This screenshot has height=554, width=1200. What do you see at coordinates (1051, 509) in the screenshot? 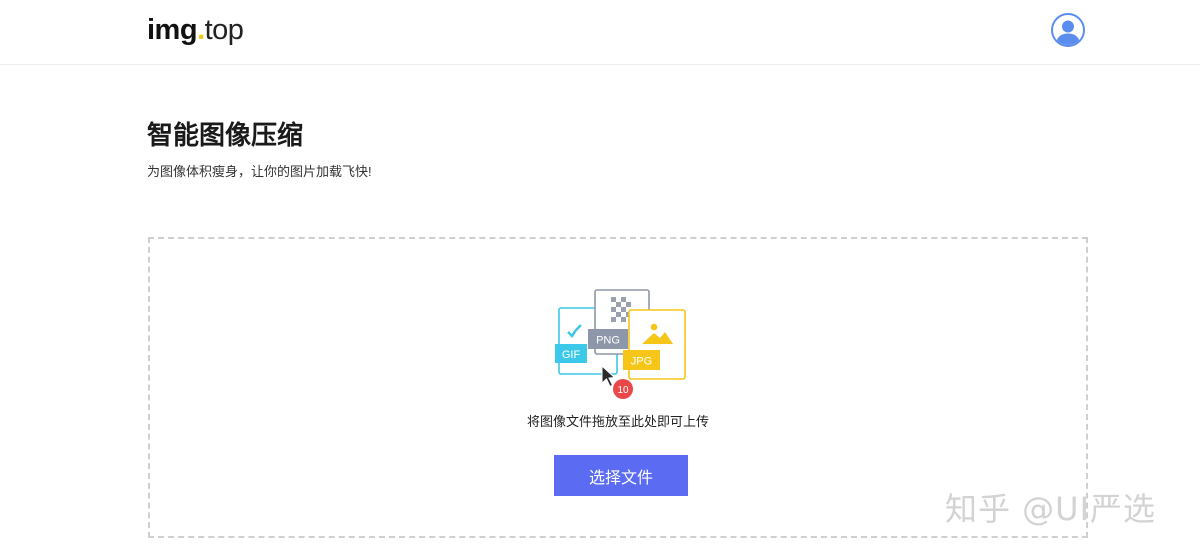
I see `watermark: 知乎 @UI严选` at bounding box center [1051, 509].